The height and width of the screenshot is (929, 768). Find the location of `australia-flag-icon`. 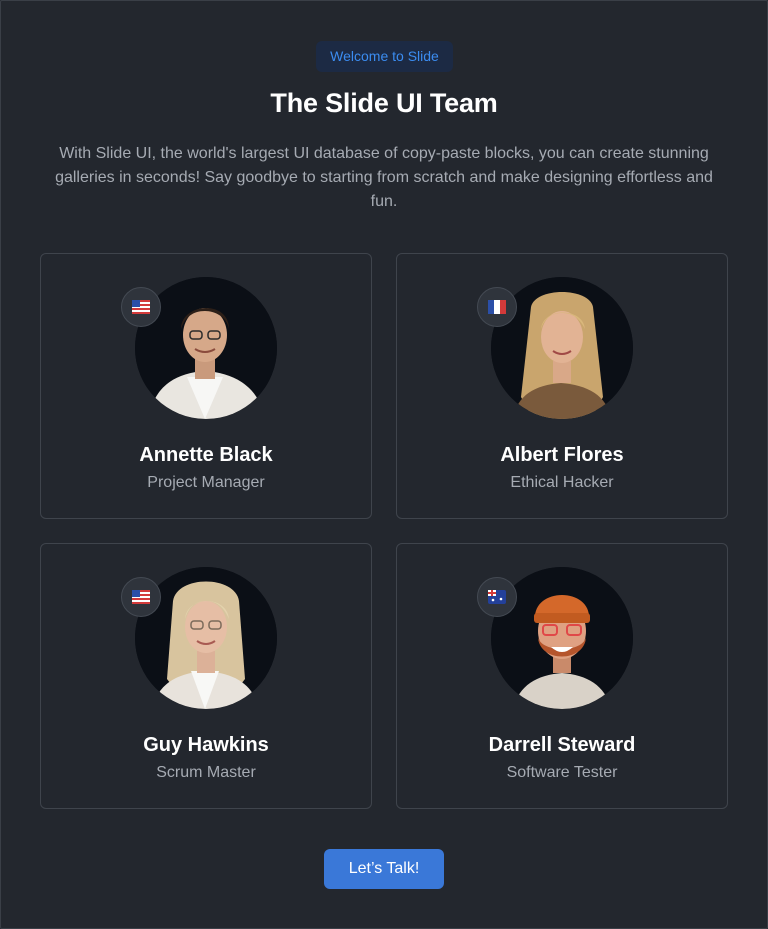

australia-flag-icon is located at coordinates (497, 597).